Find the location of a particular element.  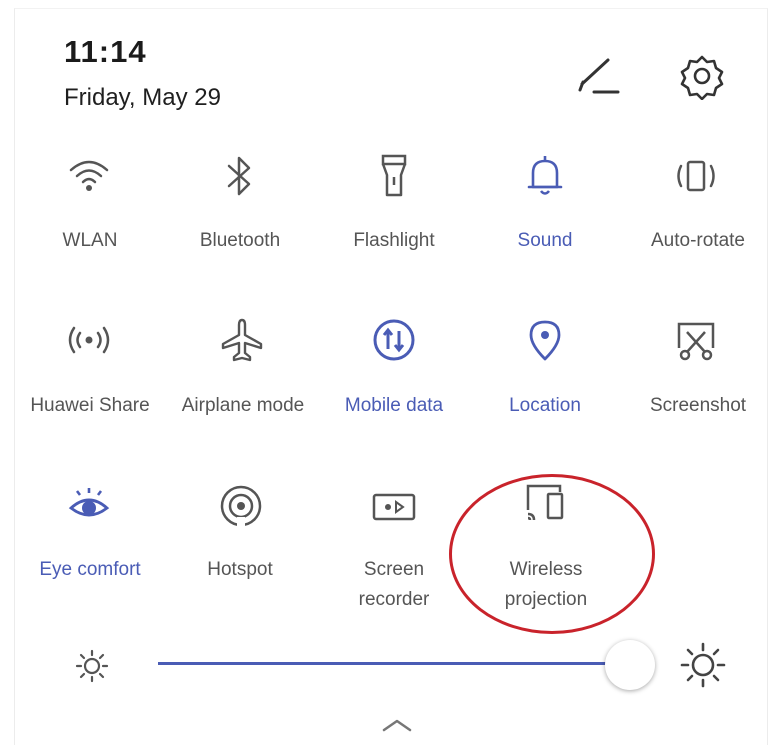

screen-recorder-icon is located at coordinates (394, 506).